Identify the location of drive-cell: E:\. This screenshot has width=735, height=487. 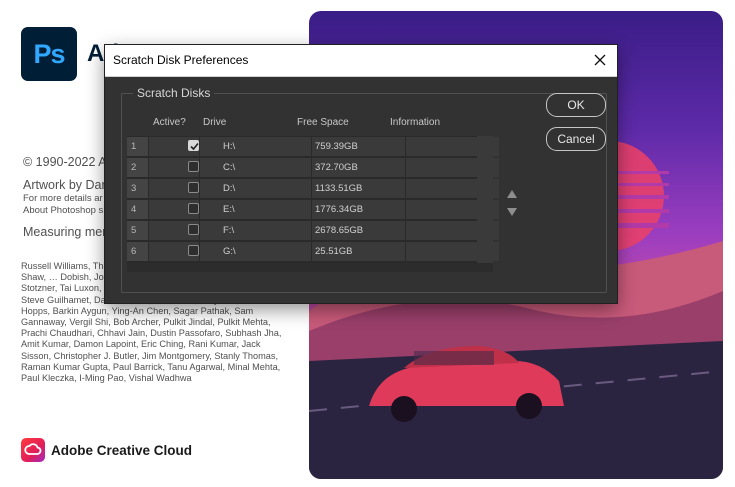
(255, 209).